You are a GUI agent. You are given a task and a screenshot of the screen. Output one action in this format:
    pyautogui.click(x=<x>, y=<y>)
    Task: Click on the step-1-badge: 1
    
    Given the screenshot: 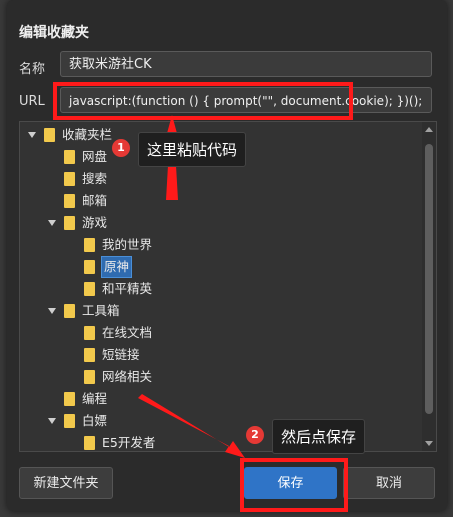 What is the action you would take?
    pyautogui.click(x=121, y=148)
    